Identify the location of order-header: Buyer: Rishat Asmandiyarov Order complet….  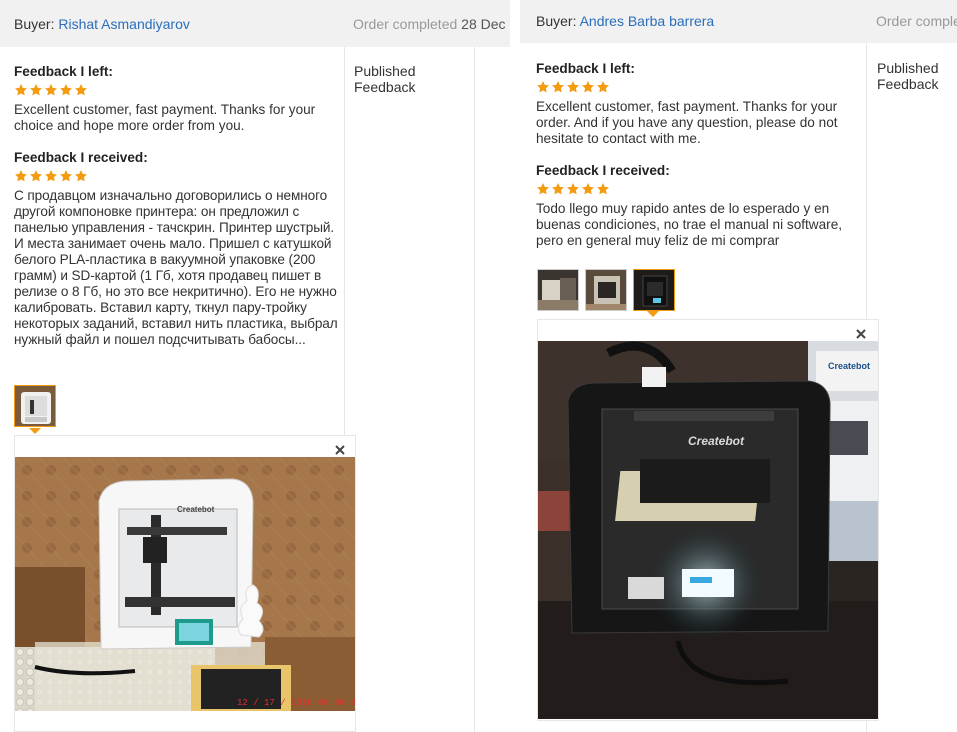
(255, 23).